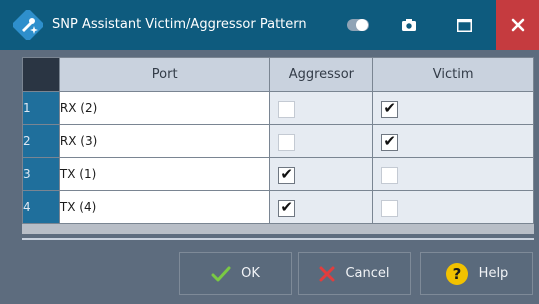  I want to click on divider, so click(278, 239).